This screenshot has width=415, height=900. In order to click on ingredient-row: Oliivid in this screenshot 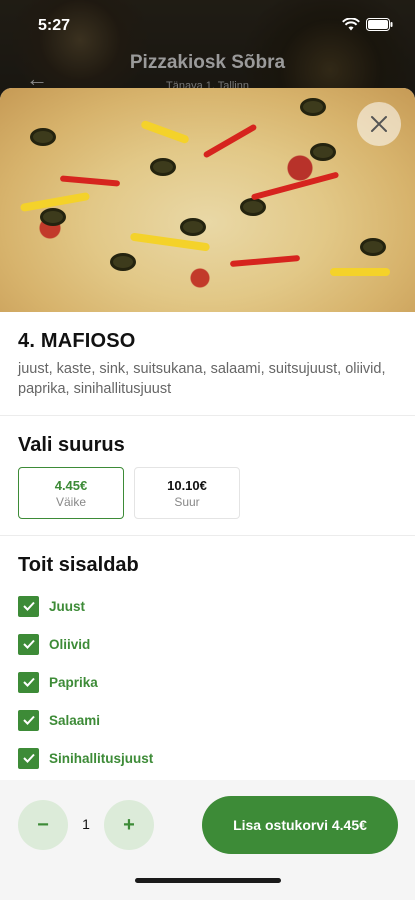, I will do `click(207, 644)`.